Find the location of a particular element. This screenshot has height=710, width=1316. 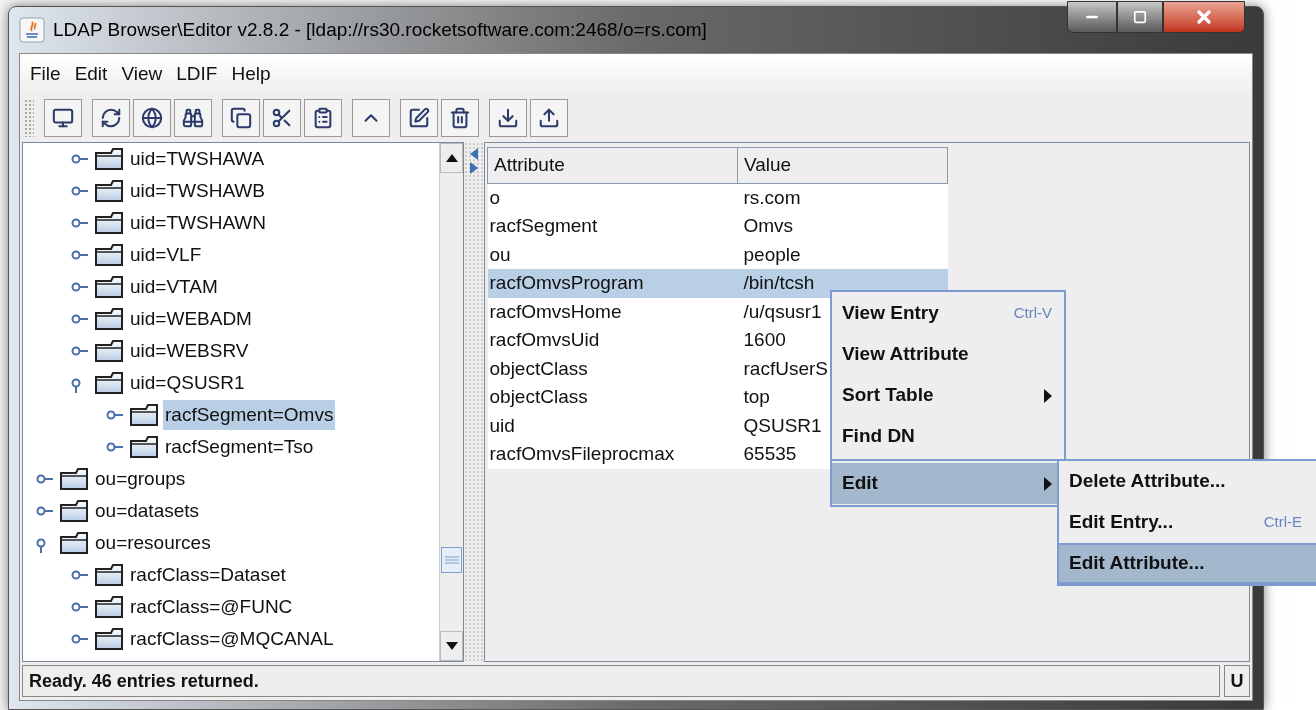

status-indicator: U is located at coordinates (1237, 681).